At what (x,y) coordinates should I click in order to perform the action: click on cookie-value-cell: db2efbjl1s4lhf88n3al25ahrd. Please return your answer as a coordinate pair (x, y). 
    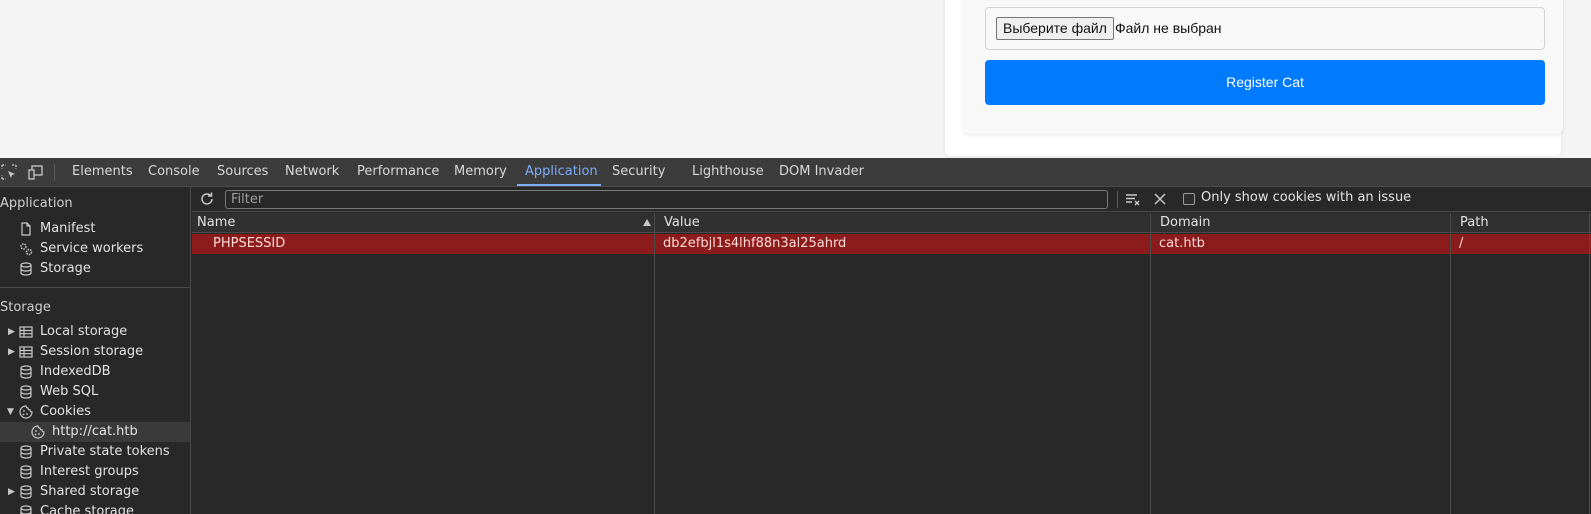
    Looking at the image, I should click on (755, 243).